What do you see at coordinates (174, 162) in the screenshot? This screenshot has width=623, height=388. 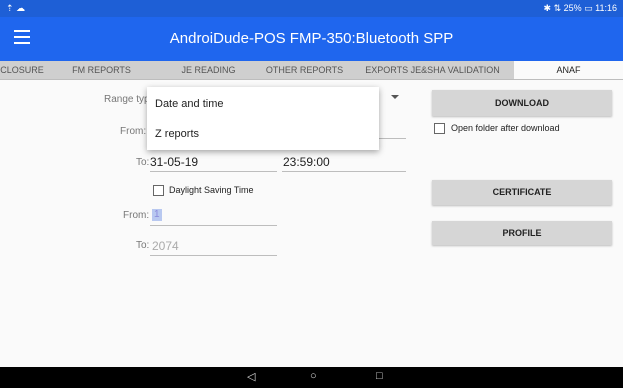 I see `to-date-input: 31-05-19` at bounding box center [174, 162].